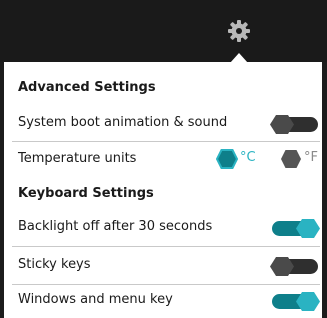 The height and width of the screenshot is (318, 327). I want to click on fahrenheit-option: °F, so click(302, 159).